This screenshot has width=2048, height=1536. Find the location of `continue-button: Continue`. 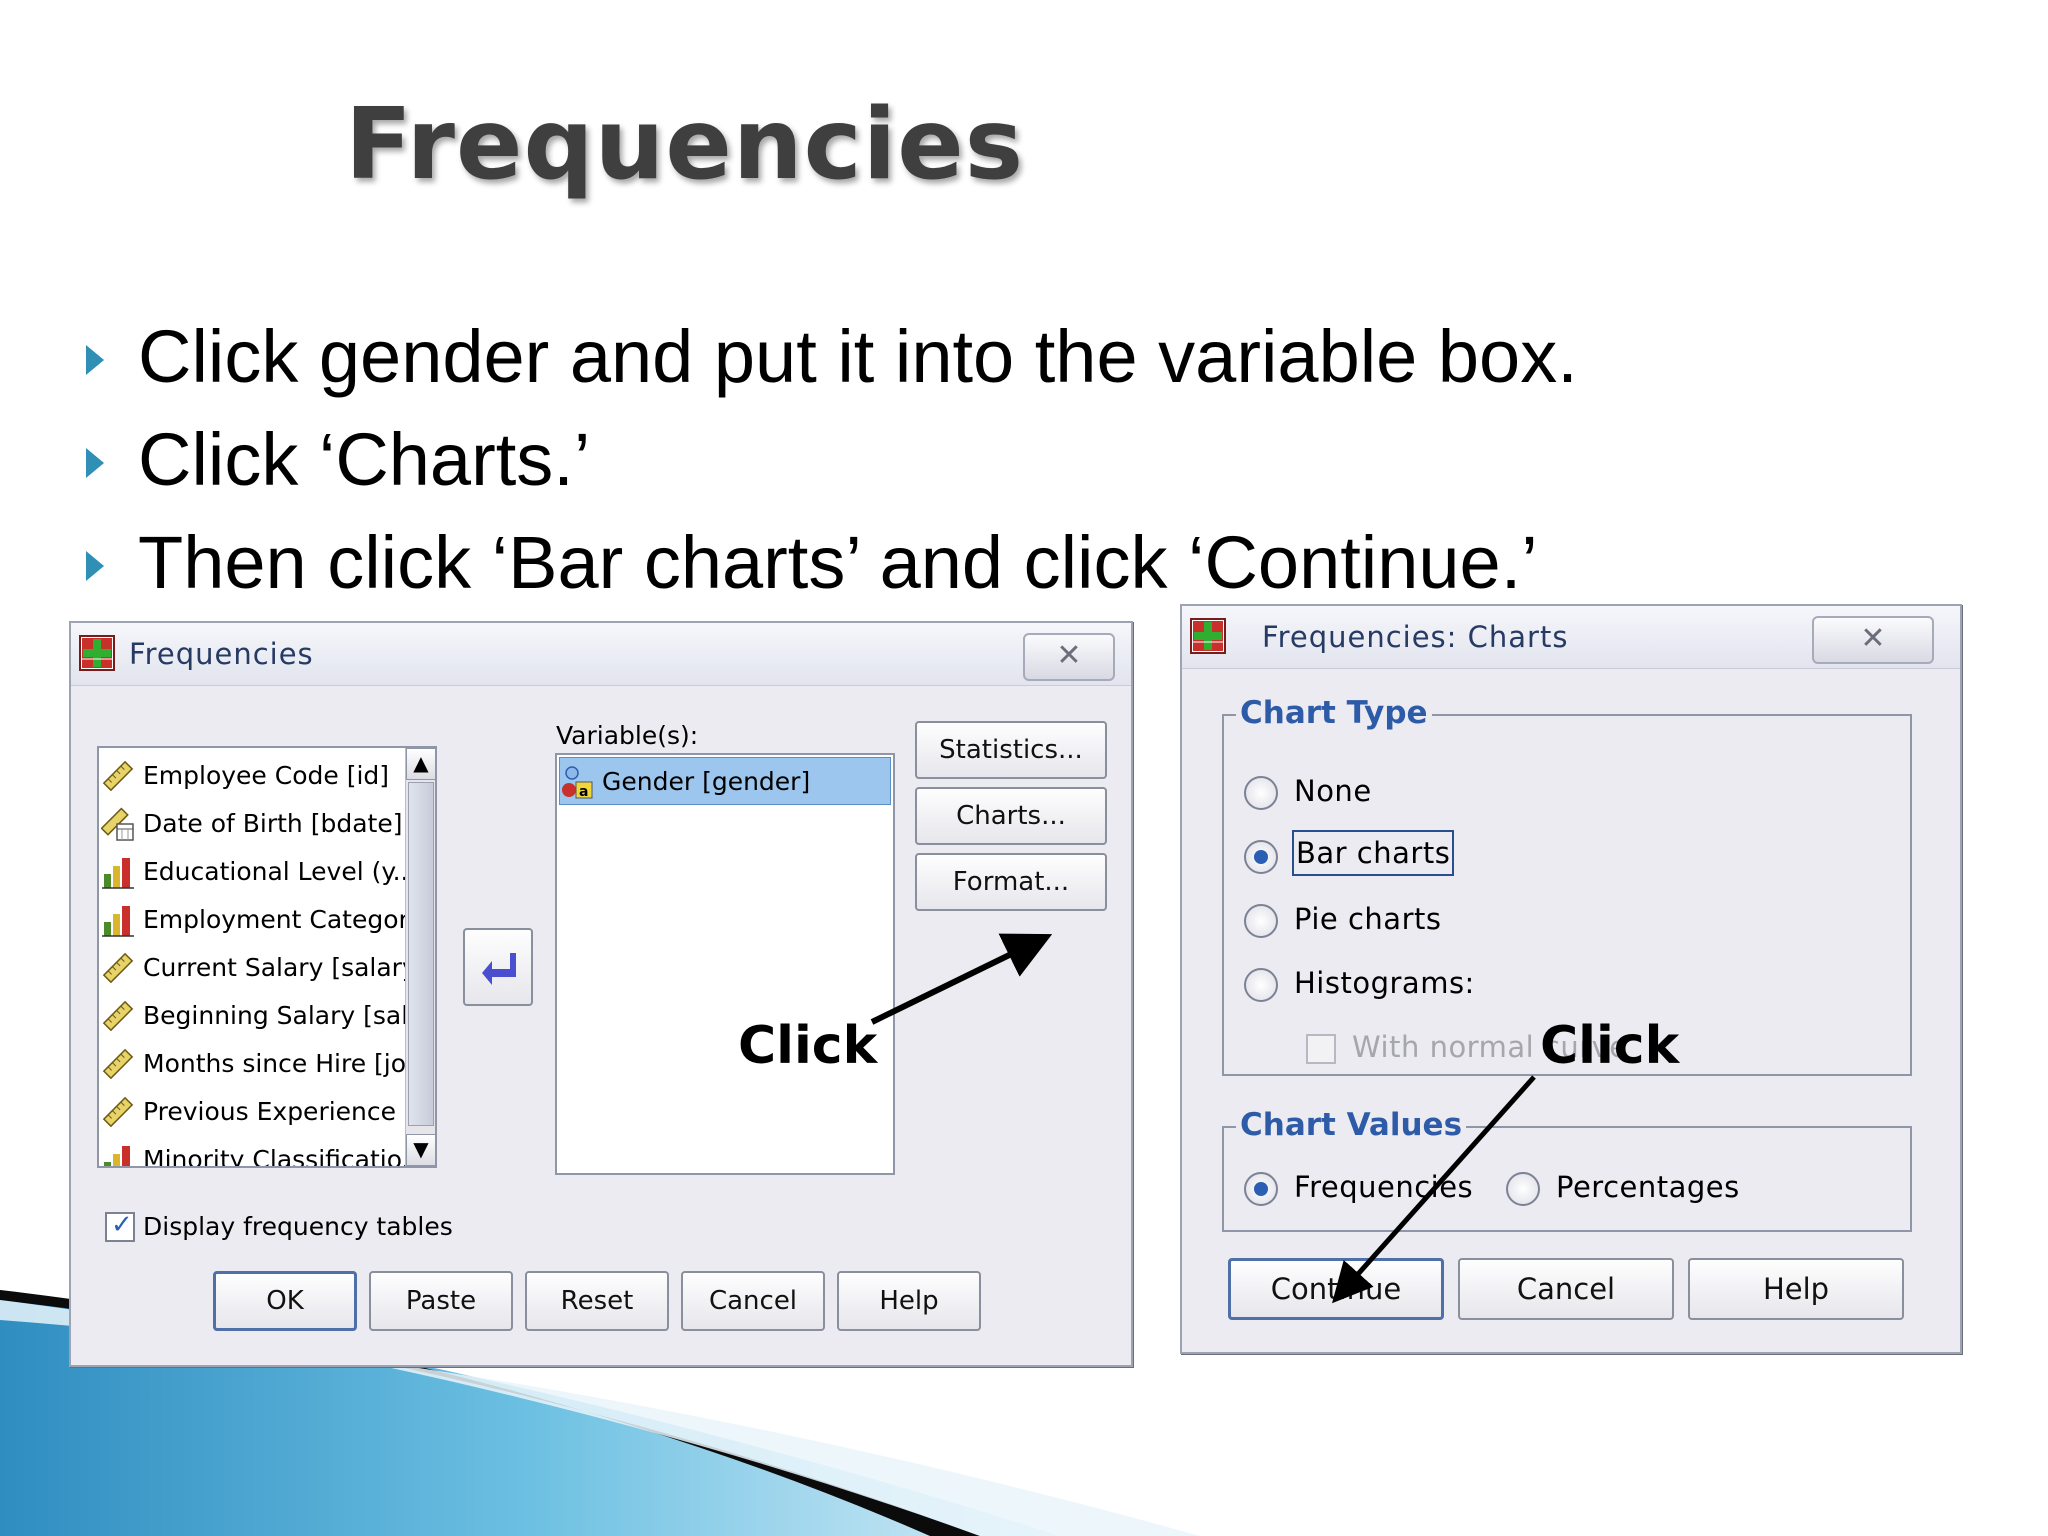

continue-button: Continue is located at coordinates (1336, 1289).